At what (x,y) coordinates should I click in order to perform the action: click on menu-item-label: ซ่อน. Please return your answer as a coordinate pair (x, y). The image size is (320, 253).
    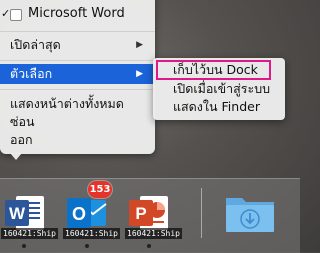
    Looking at the image, I should click on (22, 121).